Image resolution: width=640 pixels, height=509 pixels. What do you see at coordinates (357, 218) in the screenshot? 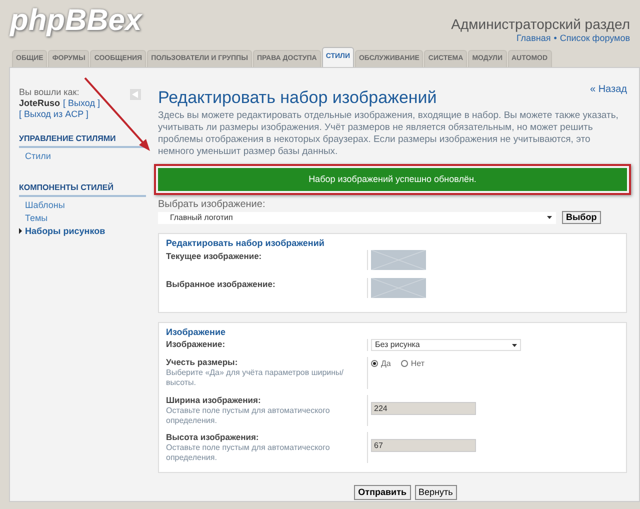
I see `image-select: Главный логотип` at bounding box center [357, 218].